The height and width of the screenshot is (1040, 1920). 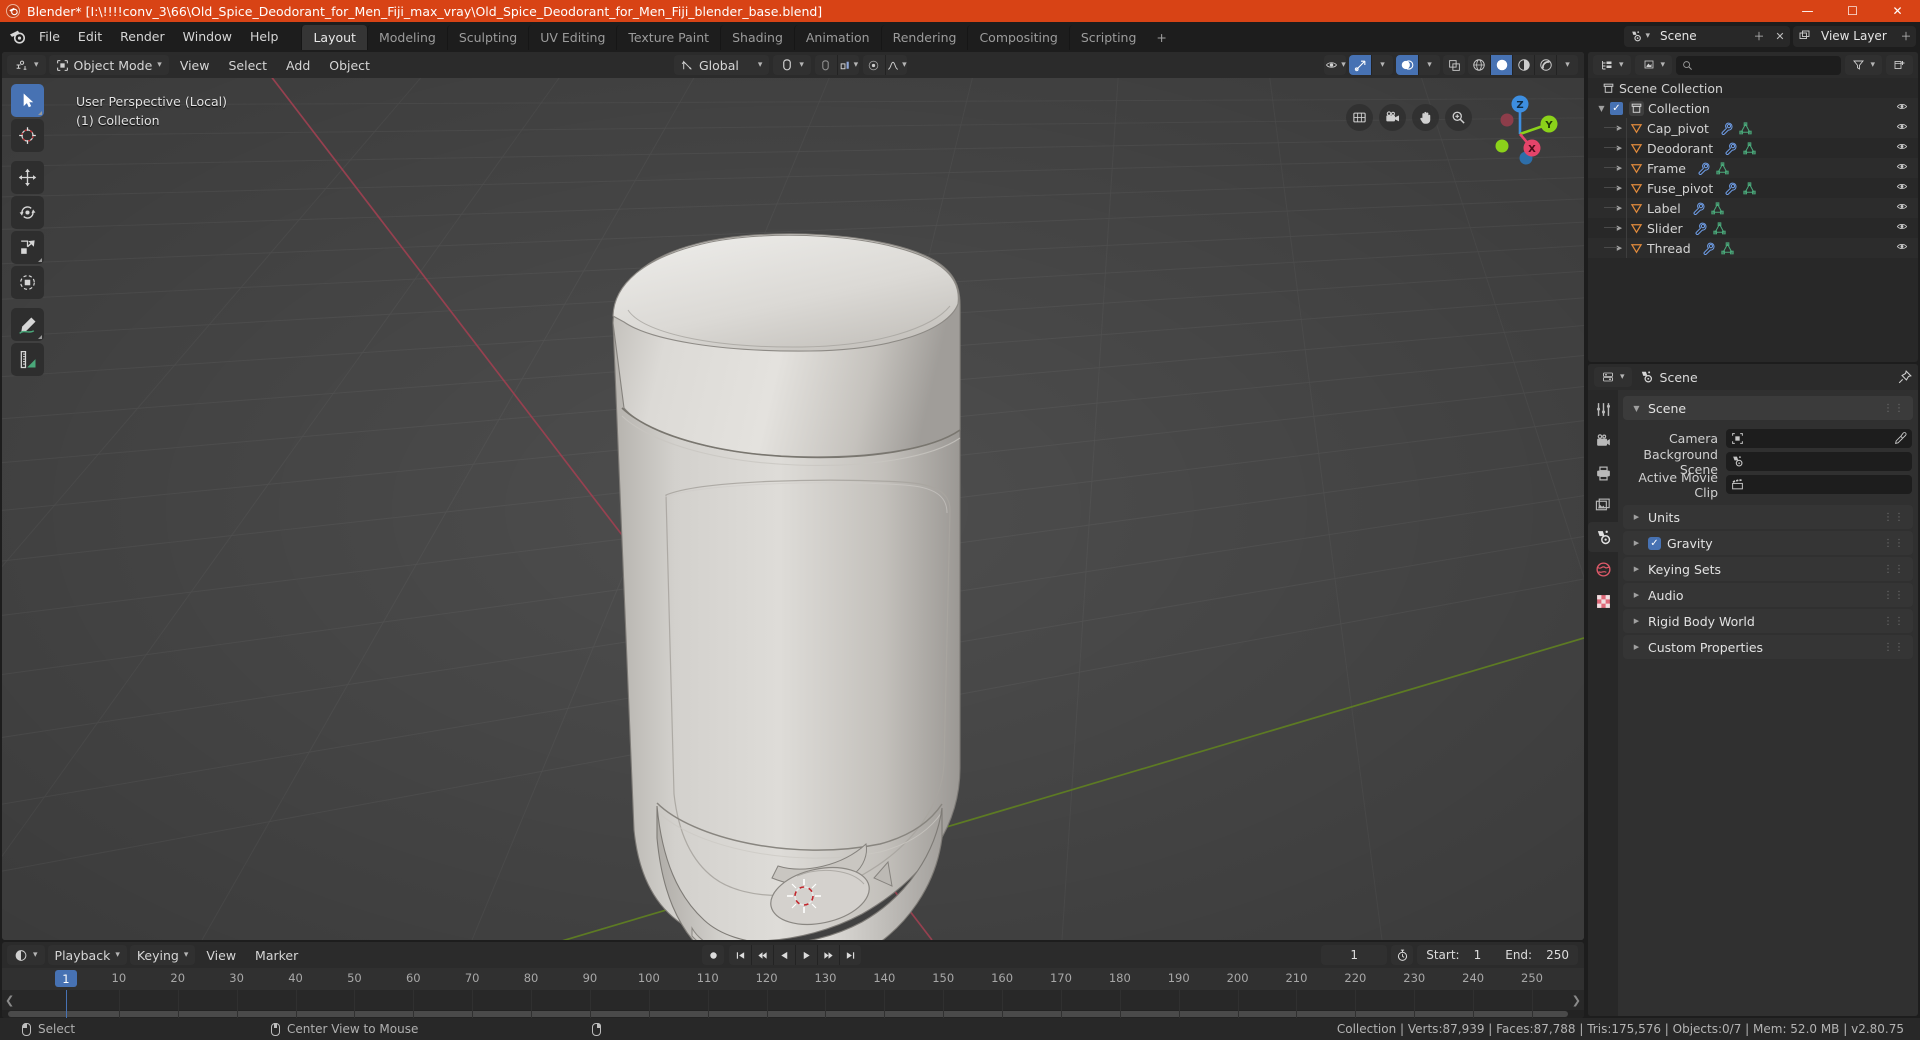 I want to click on tab-tool, so click(x=1603, y=409).